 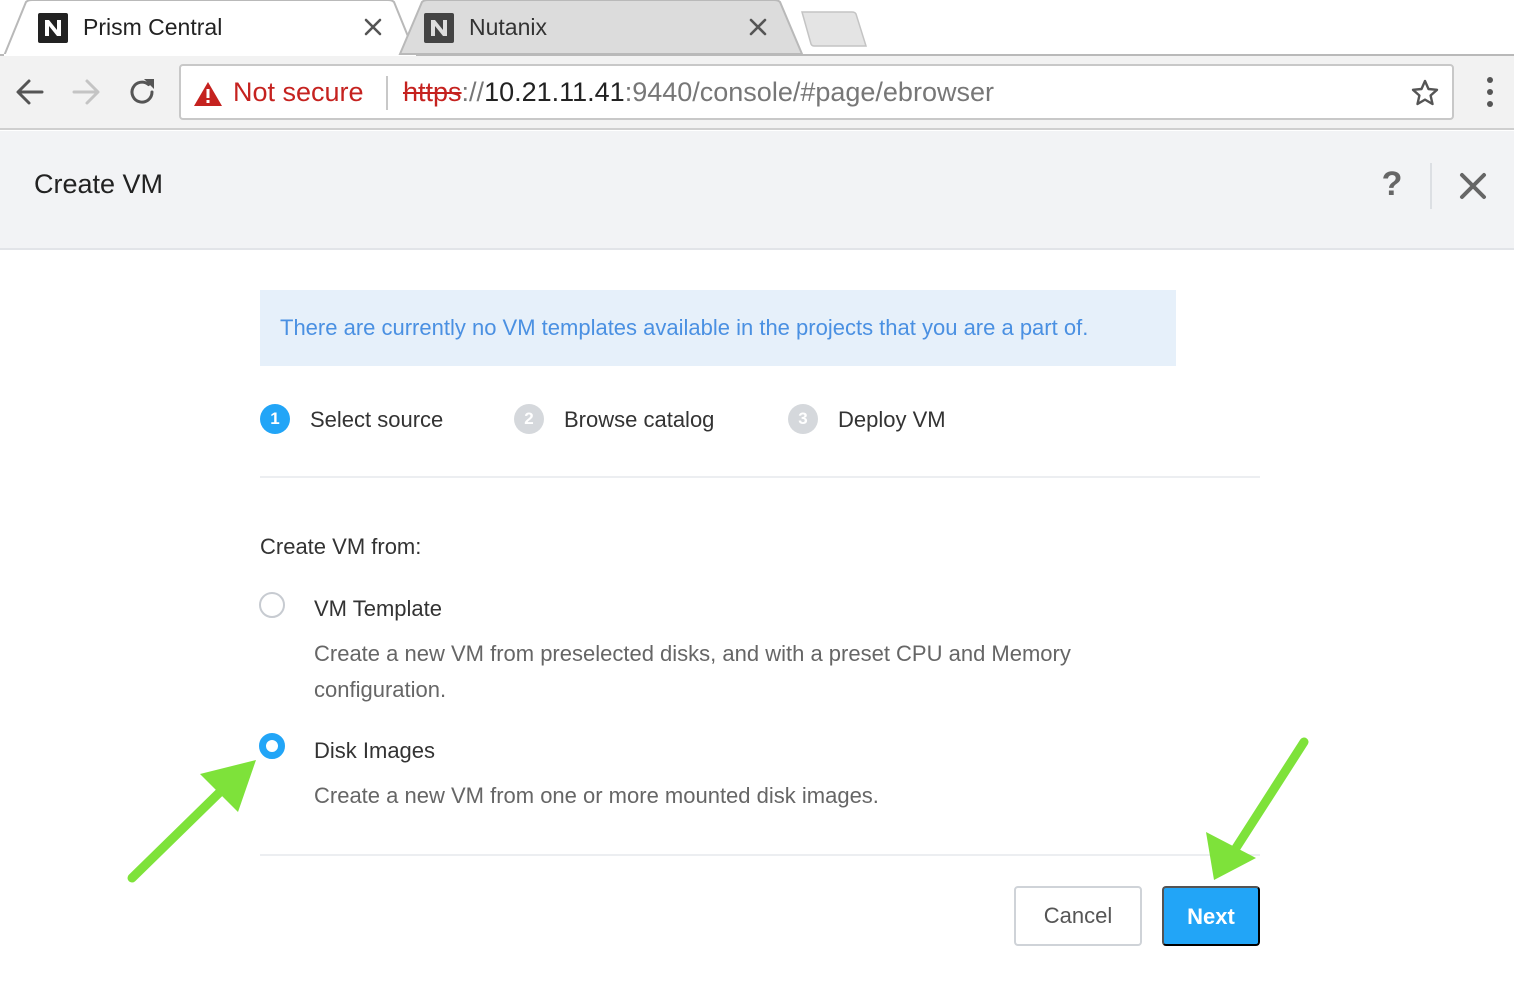 What do you see at coordinates (208, 94) in the screenshot?
I see `warning-icon` at bounding box center [208, 94].